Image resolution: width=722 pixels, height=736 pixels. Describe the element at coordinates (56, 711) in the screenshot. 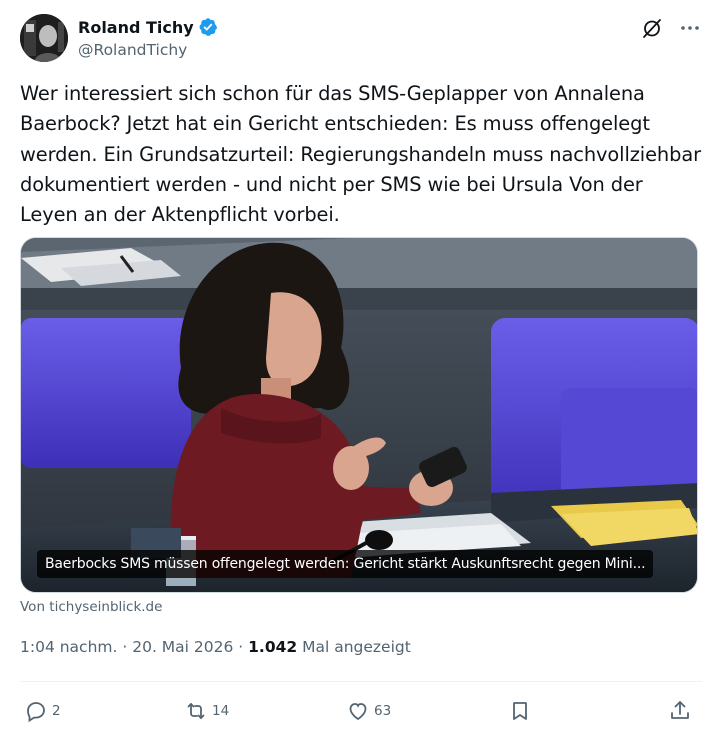

I see `reply-count: 2` at that location.